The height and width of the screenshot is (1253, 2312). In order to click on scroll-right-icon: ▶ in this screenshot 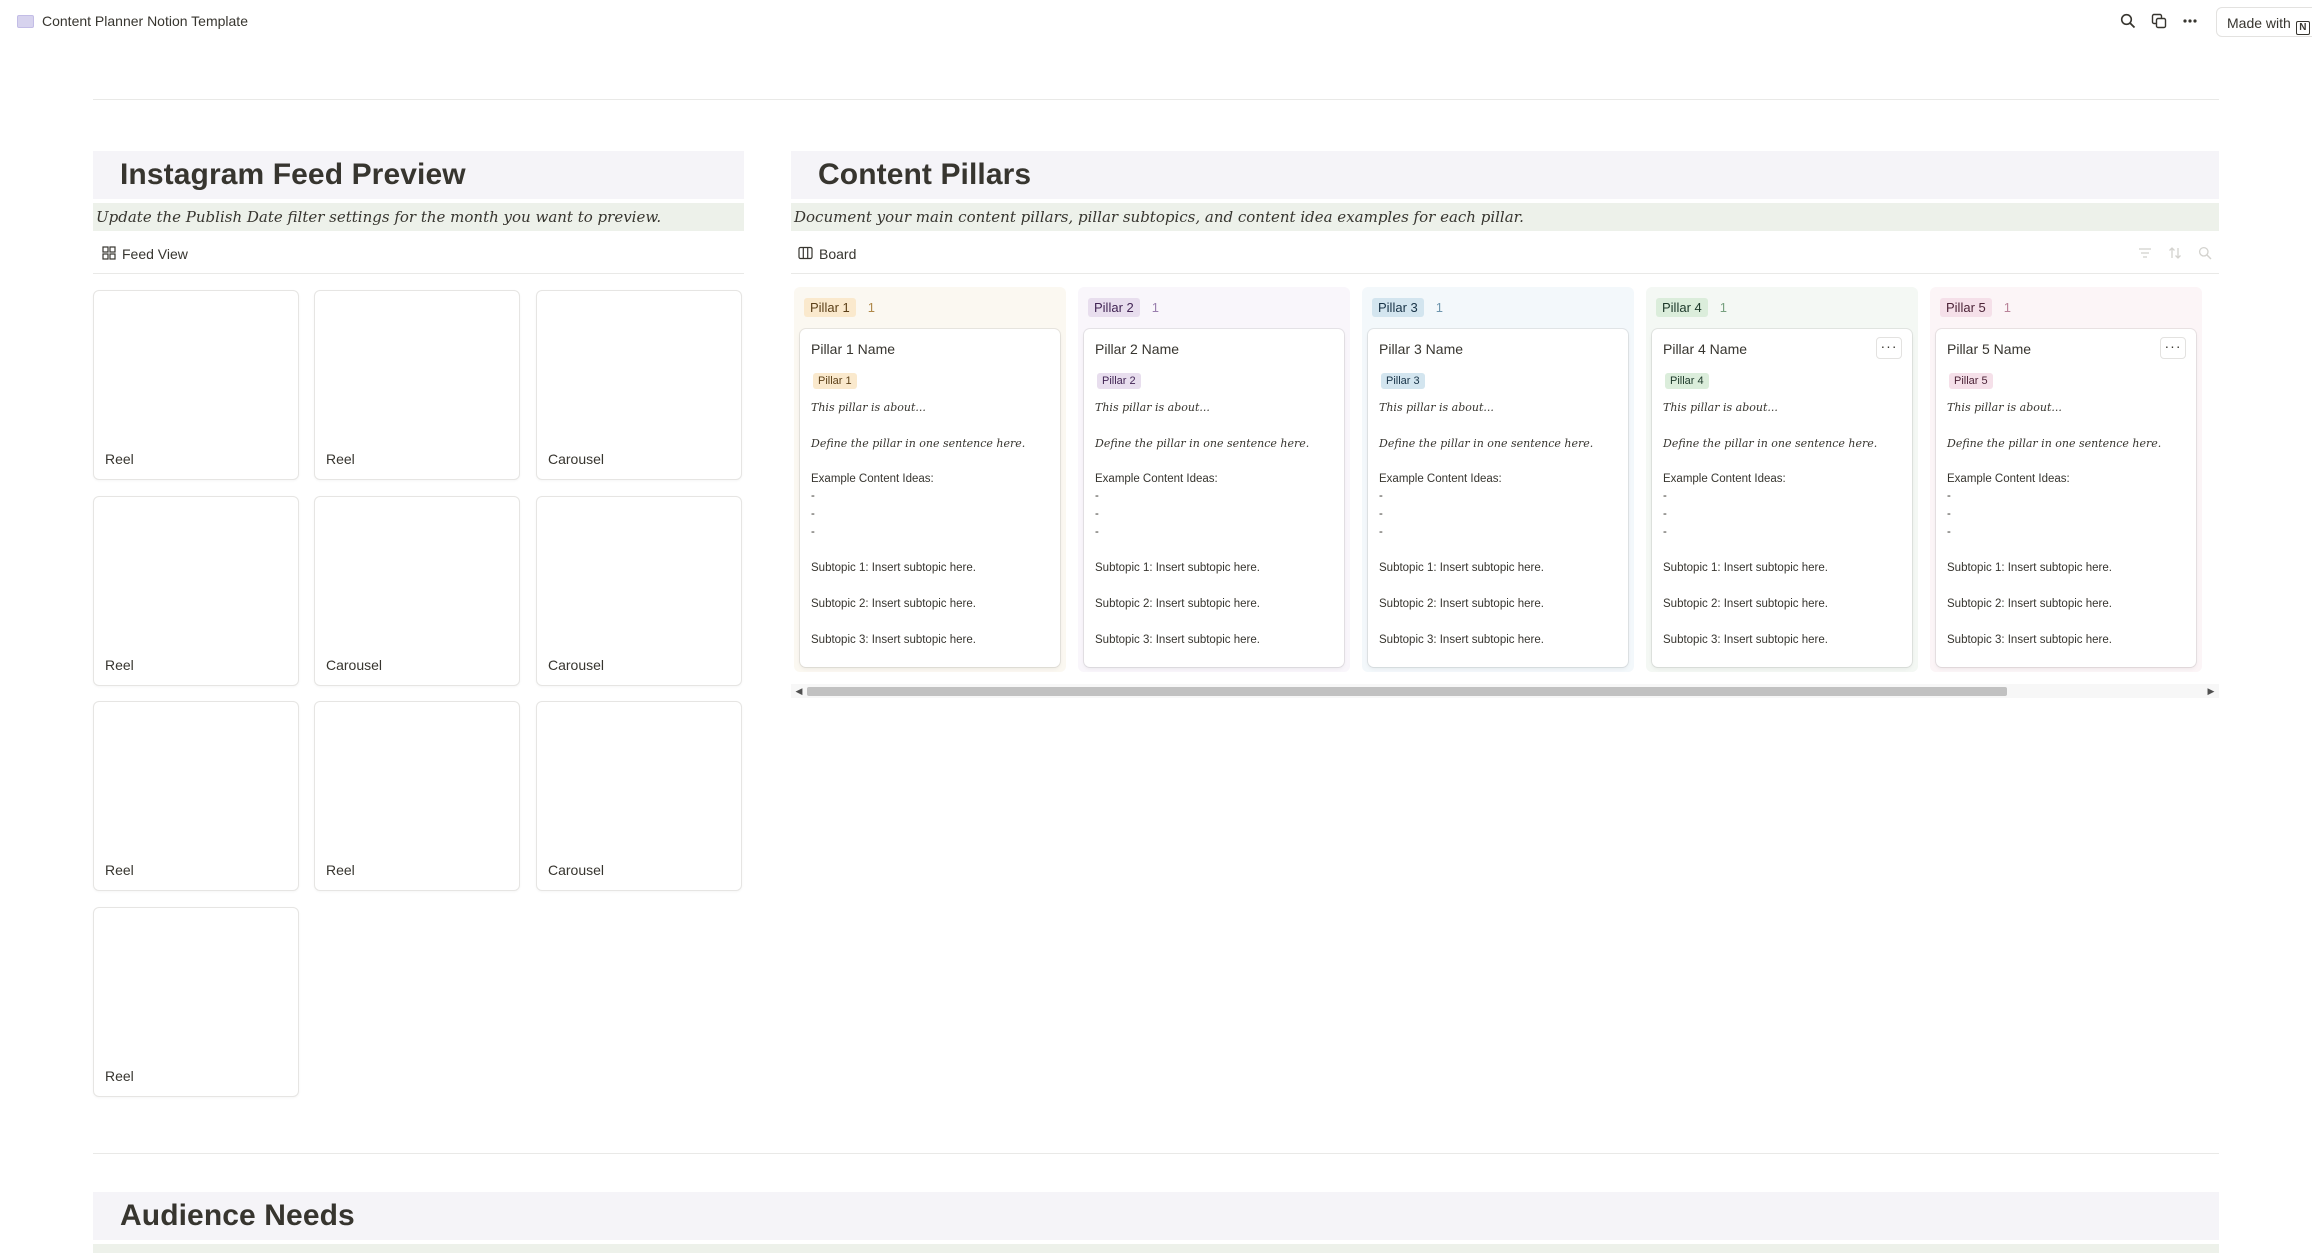, I will do `click(2211, 691)`.